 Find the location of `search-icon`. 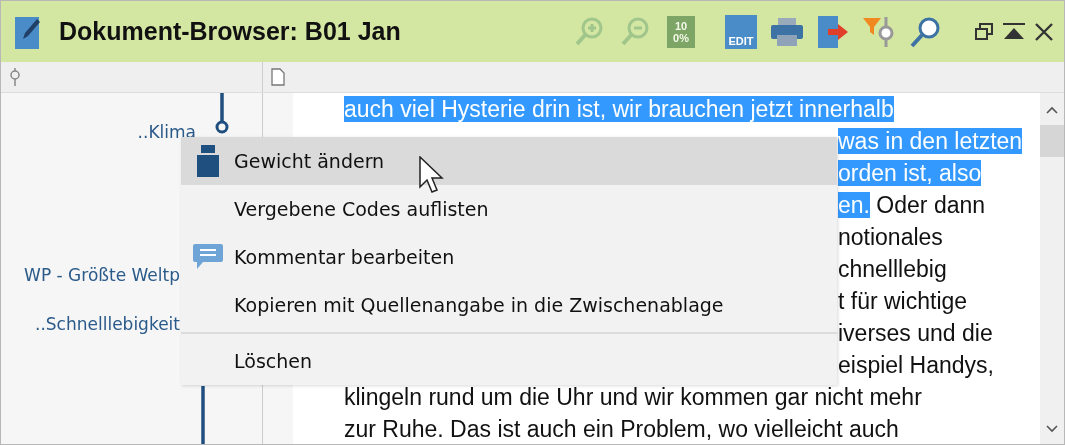

search-icon is located at coordinates (925, 31).